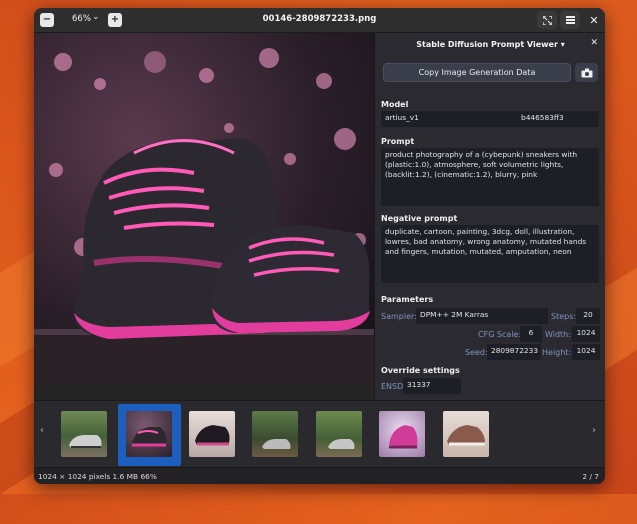  I want to click on page-counter: 2 / 7, so click(590, 476).